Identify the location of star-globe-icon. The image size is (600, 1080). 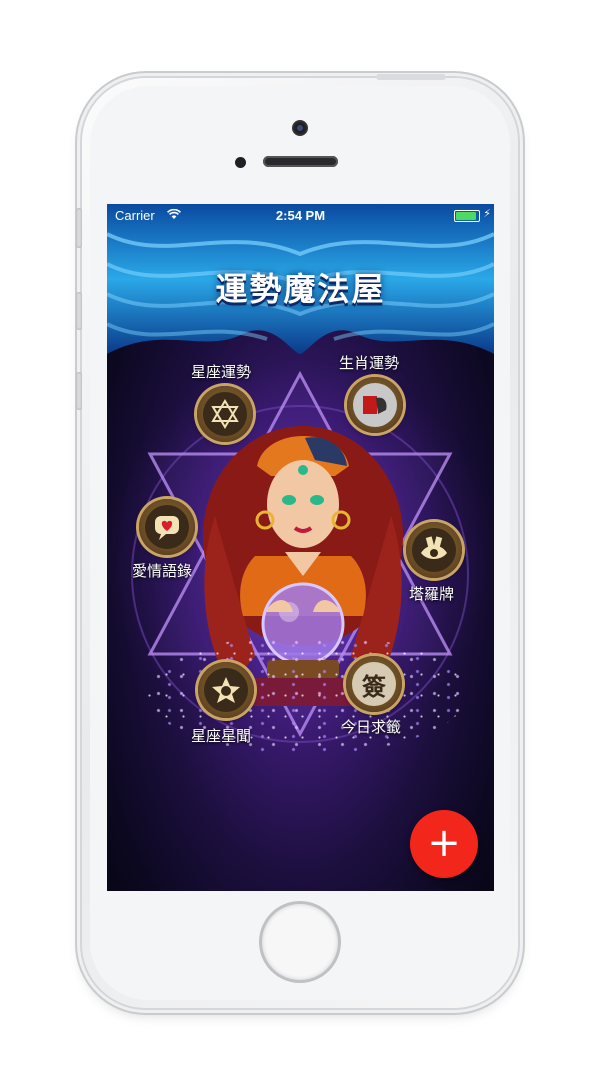
(226, 690).